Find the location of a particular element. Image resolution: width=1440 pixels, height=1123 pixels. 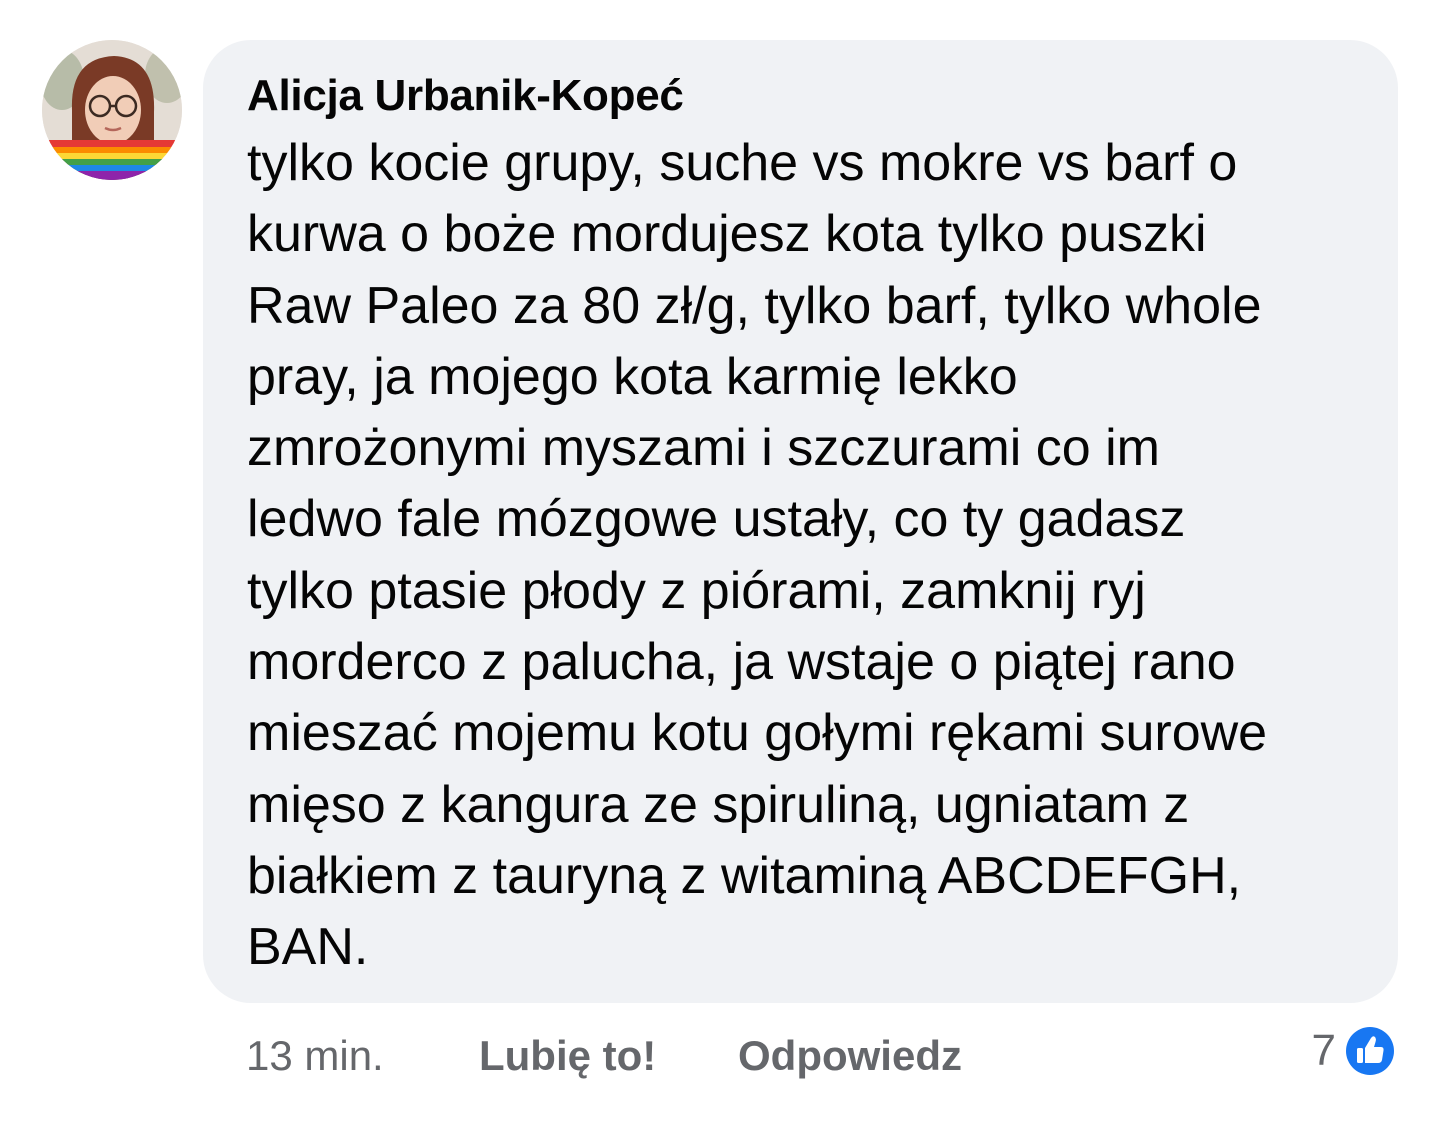

avatar is located at coordinates (112, 110).